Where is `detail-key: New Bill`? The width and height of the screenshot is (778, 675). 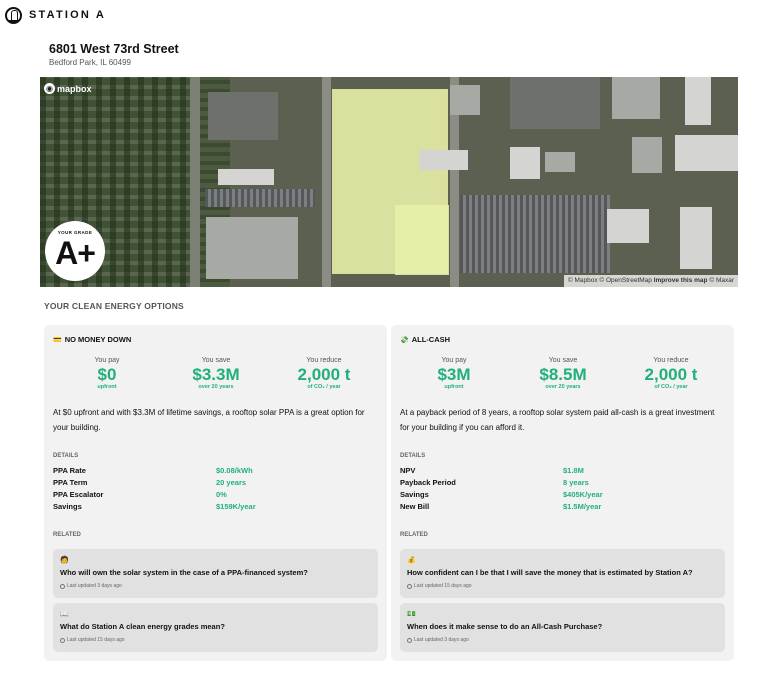
detail-key: New Bill is located at coordinates (415, 506).